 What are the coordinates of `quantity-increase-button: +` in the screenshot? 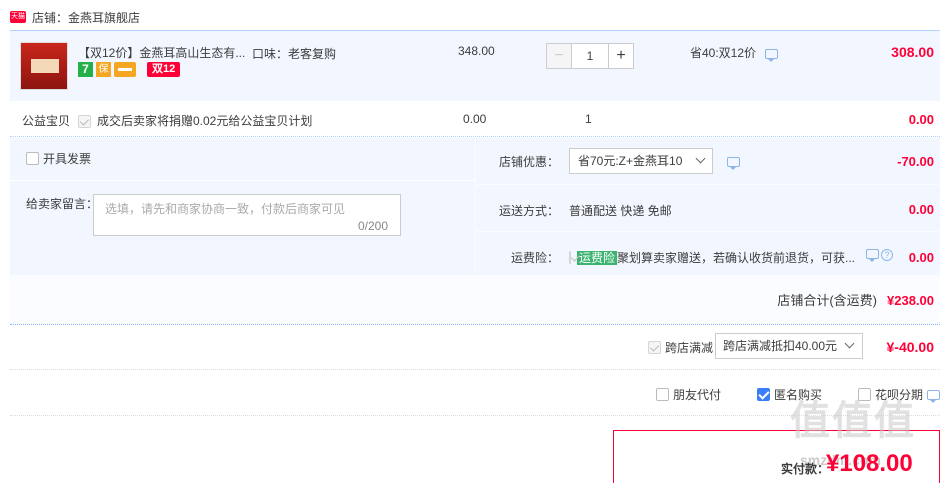 It's located at (621, 56).